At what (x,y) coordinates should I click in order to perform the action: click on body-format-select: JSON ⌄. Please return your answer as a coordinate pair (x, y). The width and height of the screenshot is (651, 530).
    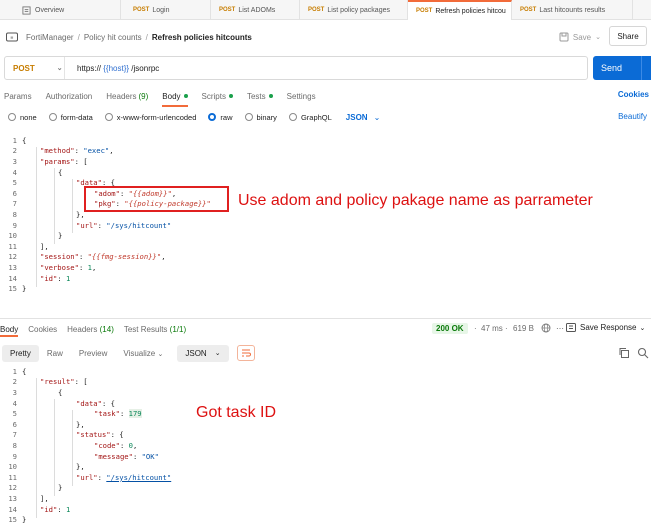
    Looking at the image, I should click on (363, 117).